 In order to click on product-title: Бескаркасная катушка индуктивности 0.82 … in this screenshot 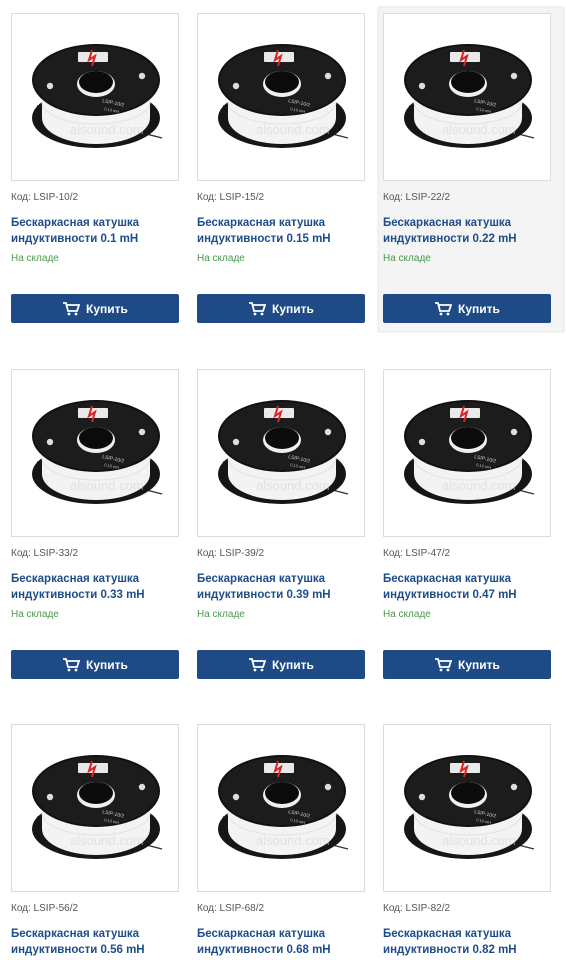, I will do `click(467, 942)`.